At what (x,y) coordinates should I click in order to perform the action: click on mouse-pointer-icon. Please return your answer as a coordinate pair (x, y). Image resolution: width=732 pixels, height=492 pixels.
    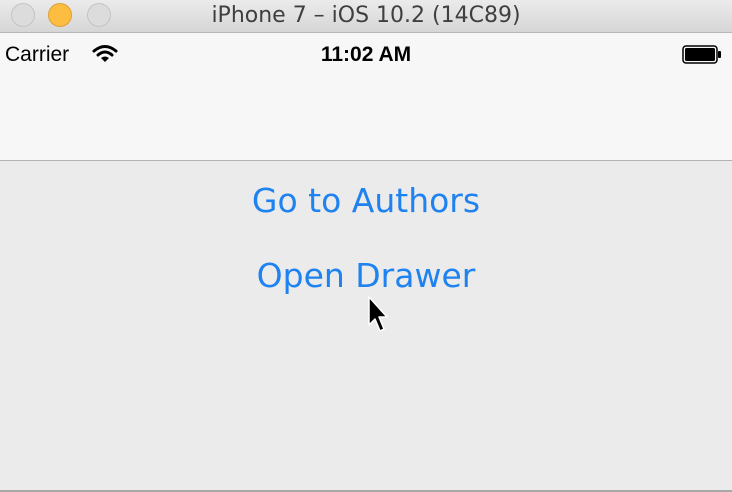
    Looking at the image, I should click on (378, 314).